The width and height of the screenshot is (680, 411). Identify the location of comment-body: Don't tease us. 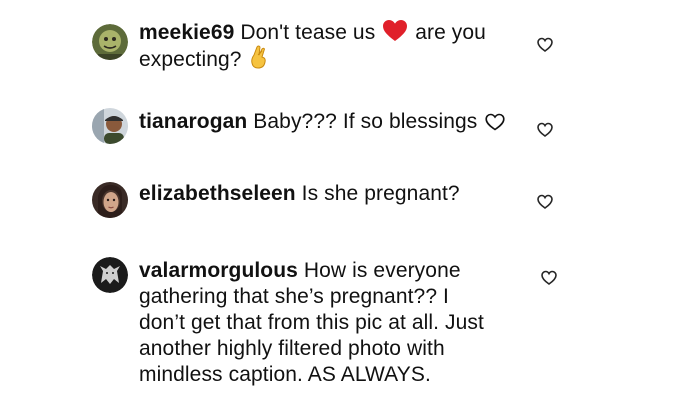
(308, 32).